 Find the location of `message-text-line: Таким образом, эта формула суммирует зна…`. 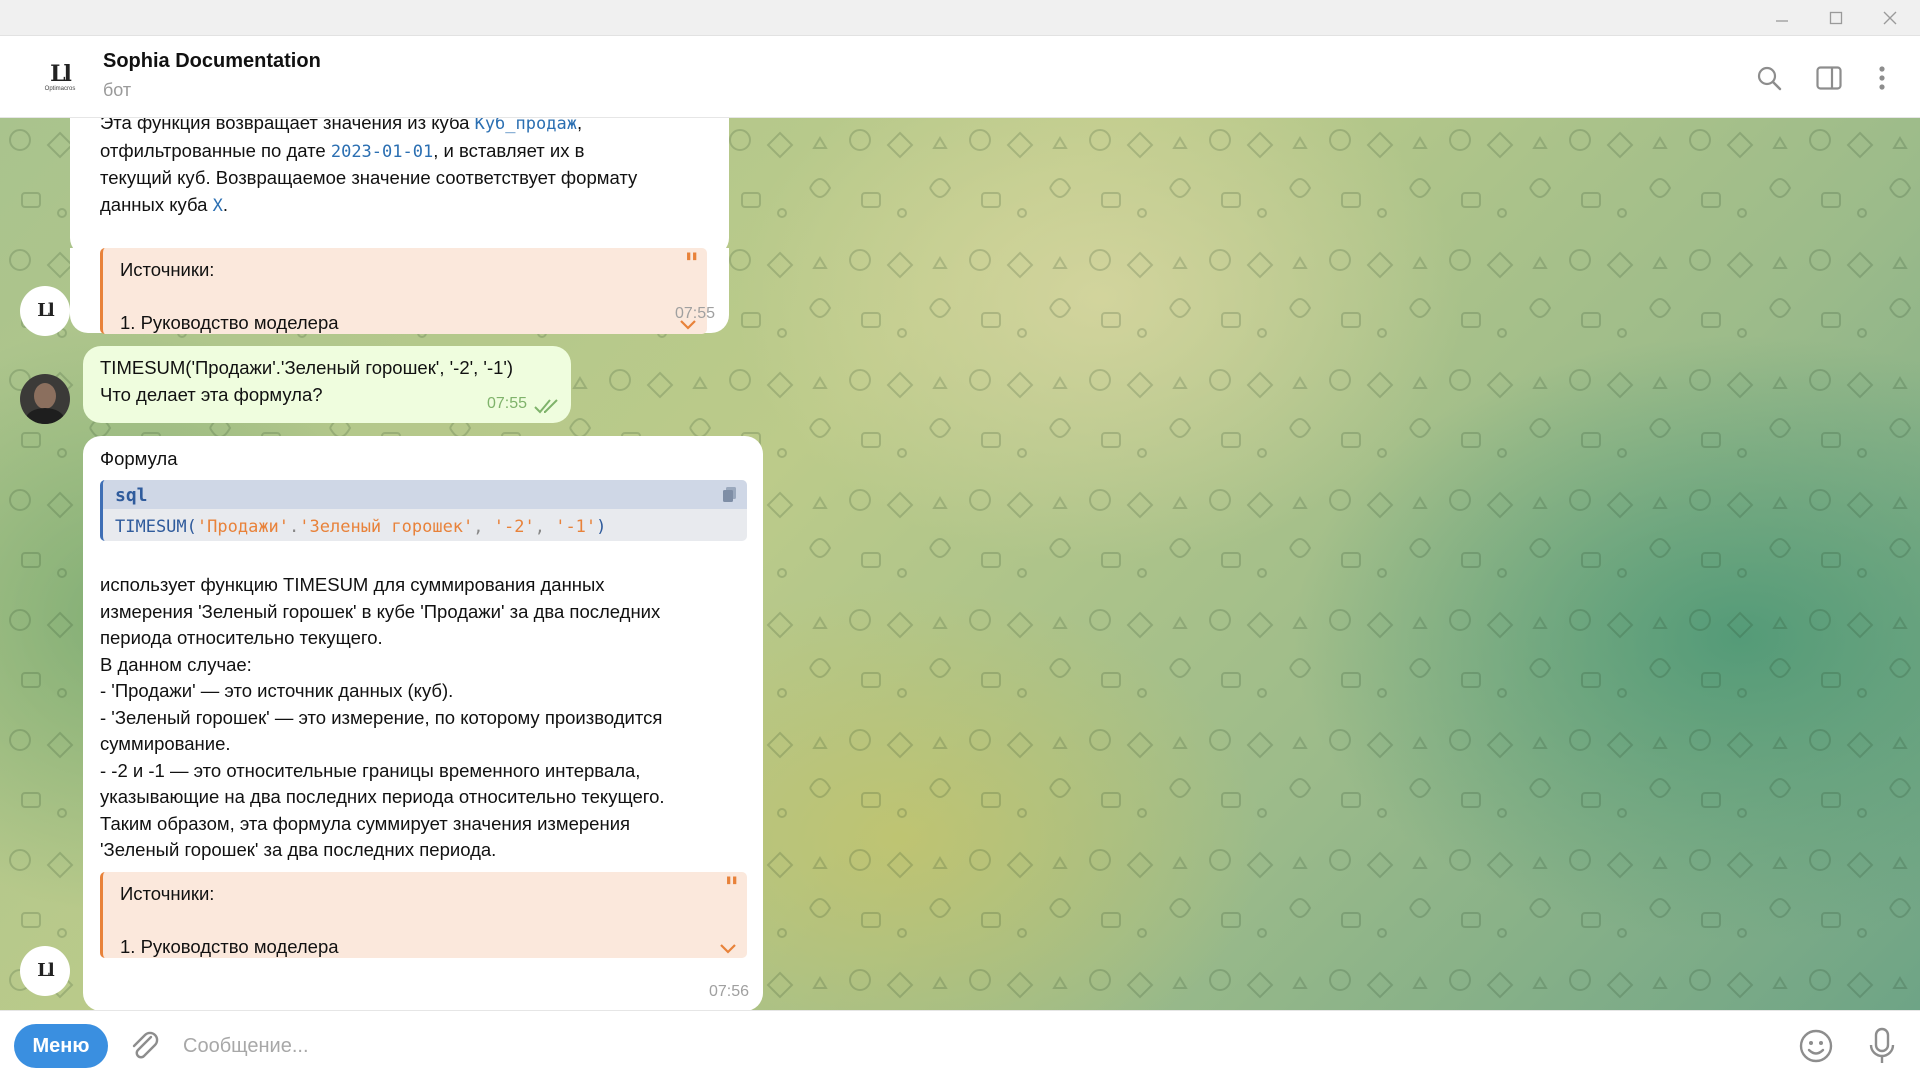

message-text-line: Таким образом, эта формула суммирует зна… is located at coordinates (365, 823).